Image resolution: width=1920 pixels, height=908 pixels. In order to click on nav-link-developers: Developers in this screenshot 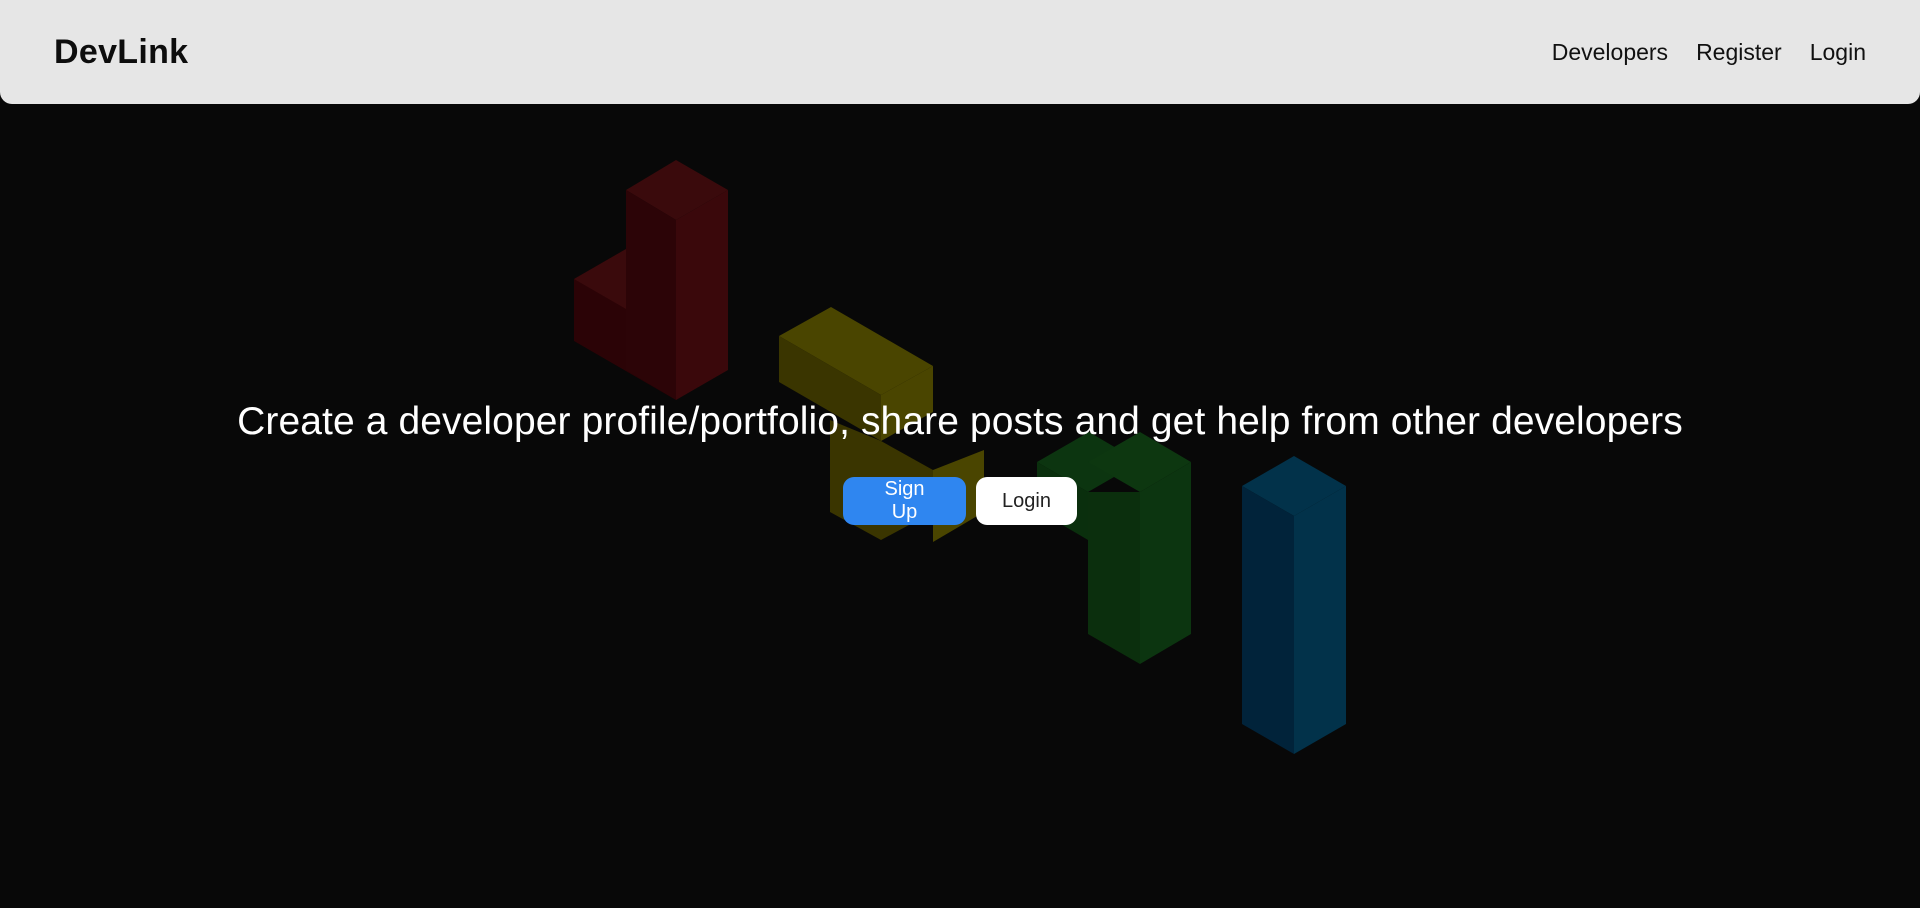, I will do `click(1610, 52)`.